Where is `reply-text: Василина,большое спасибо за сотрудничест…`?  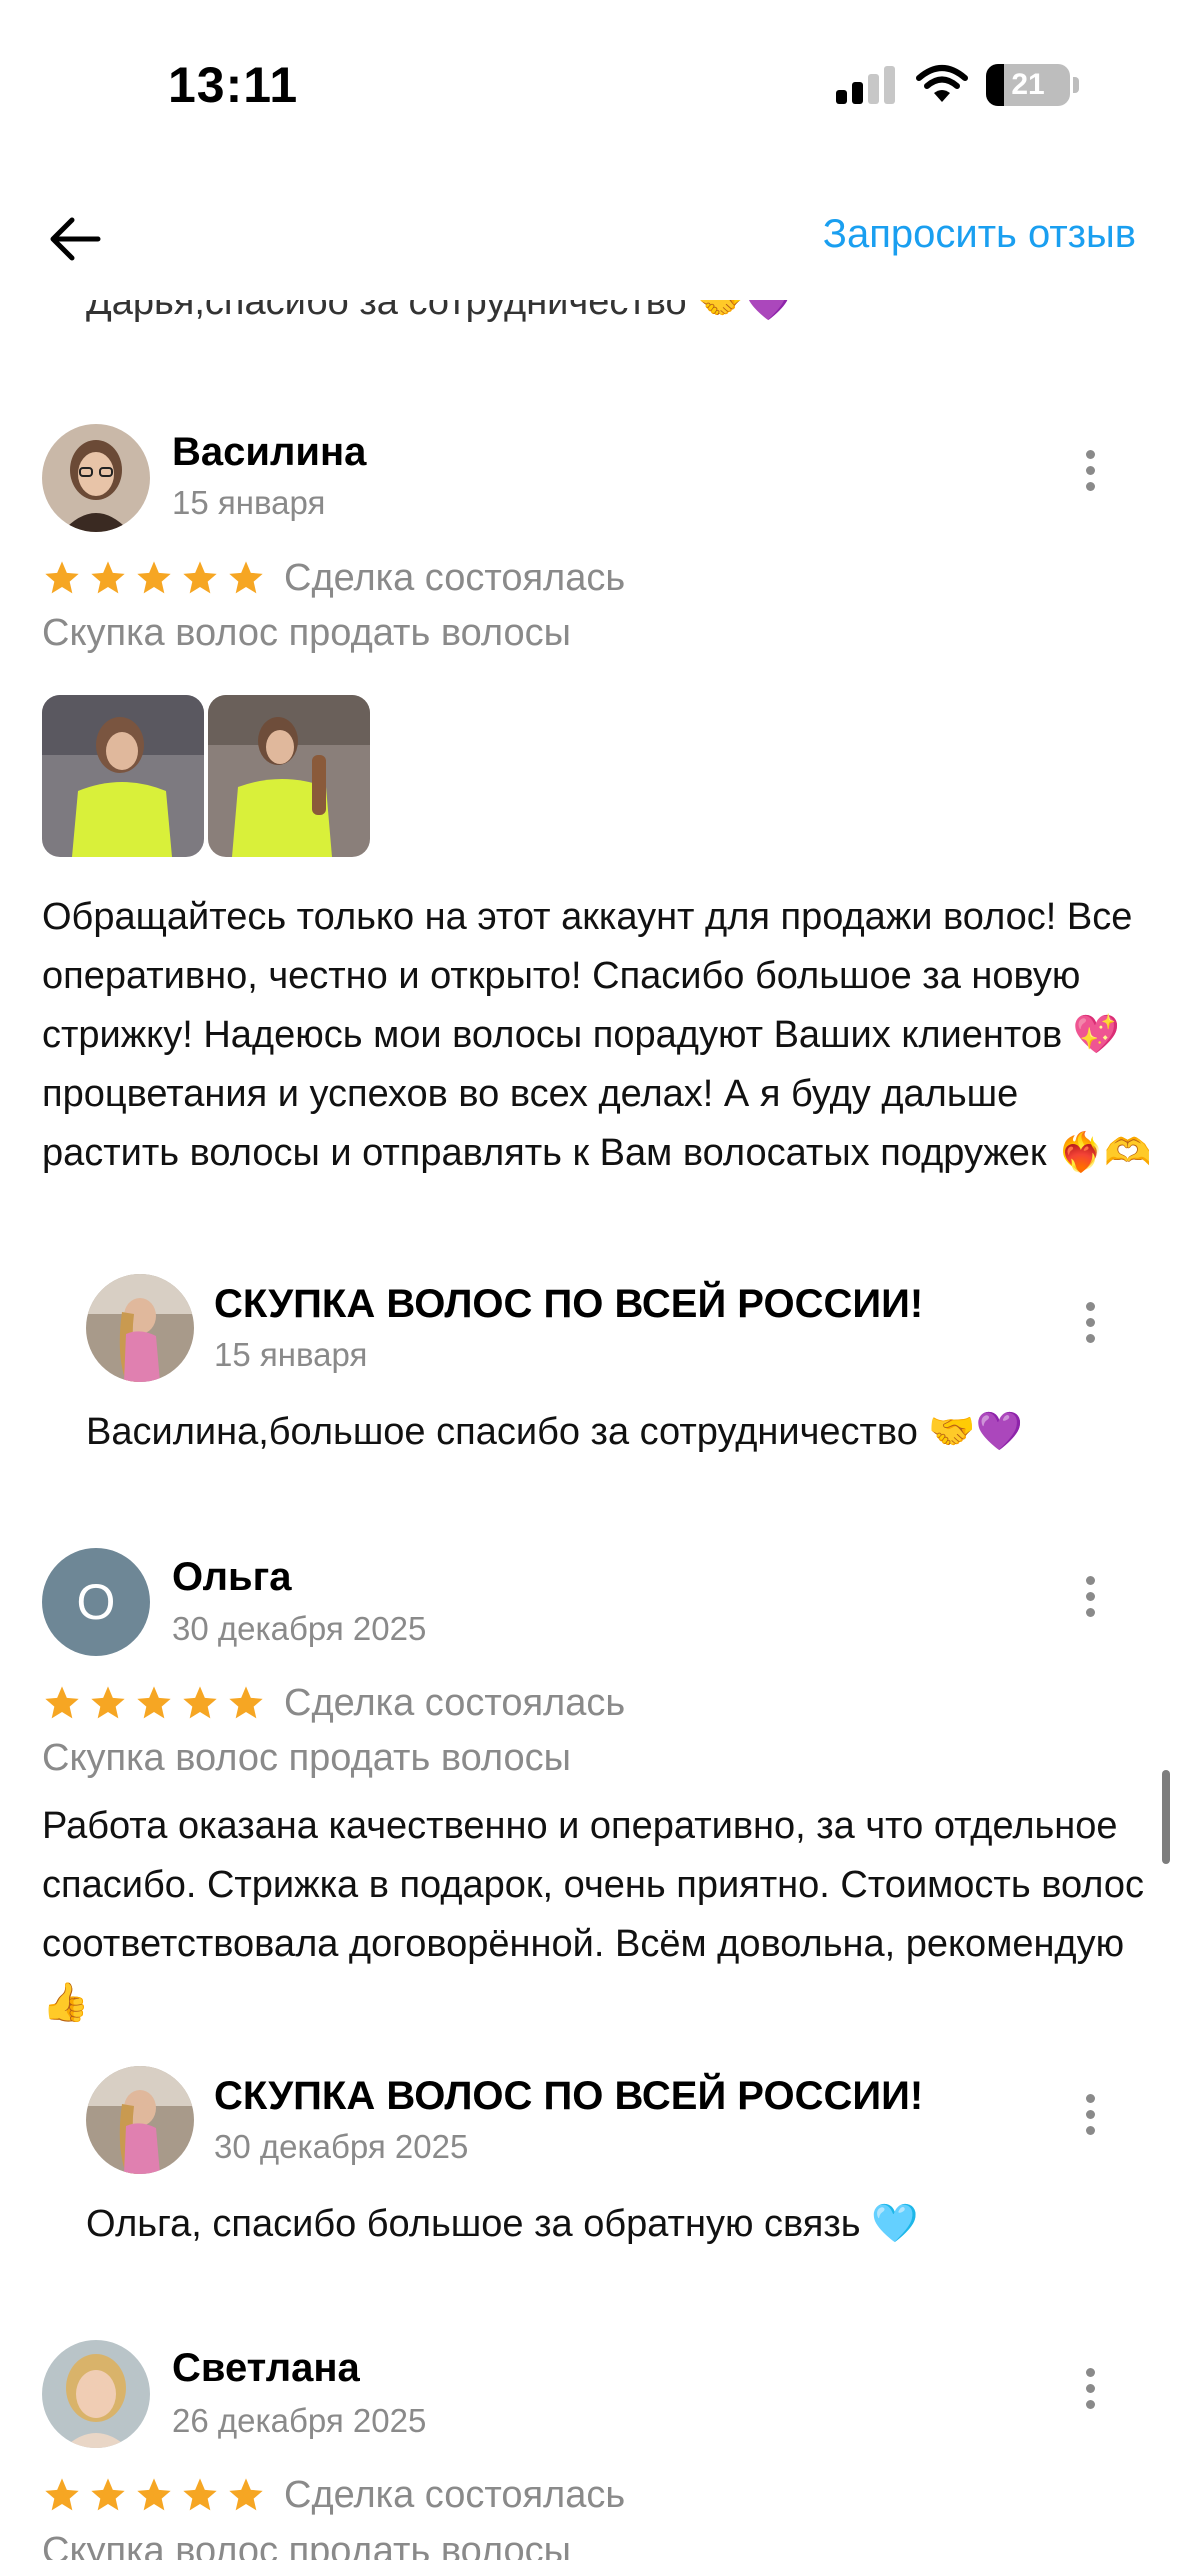
reply-text: Василина,большое спасибо за сотрудничест… is located at coordinates (555, 1432).